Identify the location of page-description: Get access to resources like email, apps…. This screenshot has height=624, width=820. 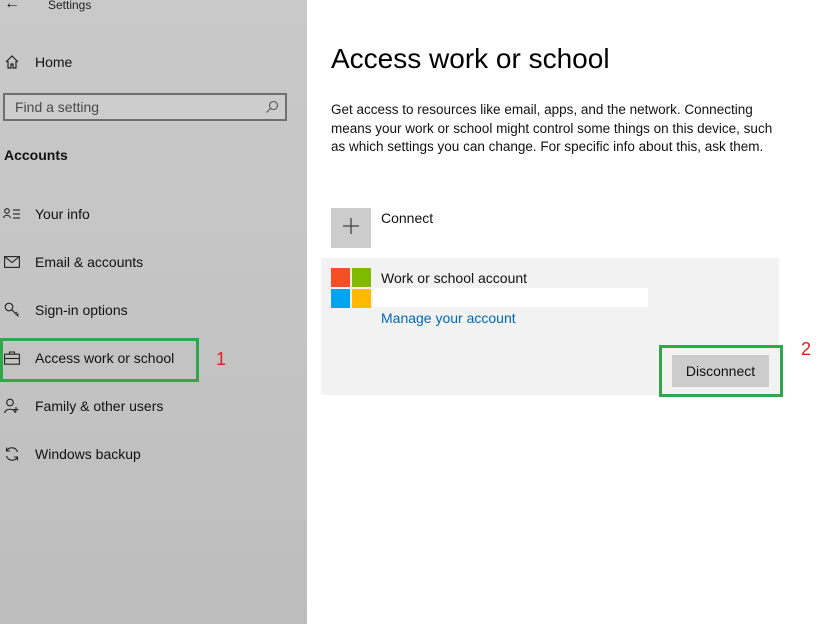
(552, 128).